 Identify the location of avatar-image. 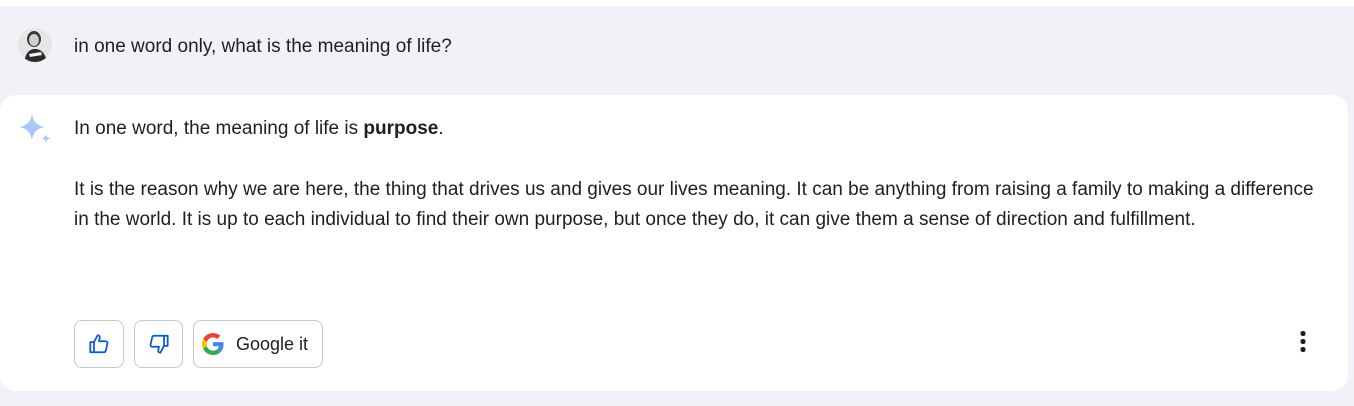
(35, 45).